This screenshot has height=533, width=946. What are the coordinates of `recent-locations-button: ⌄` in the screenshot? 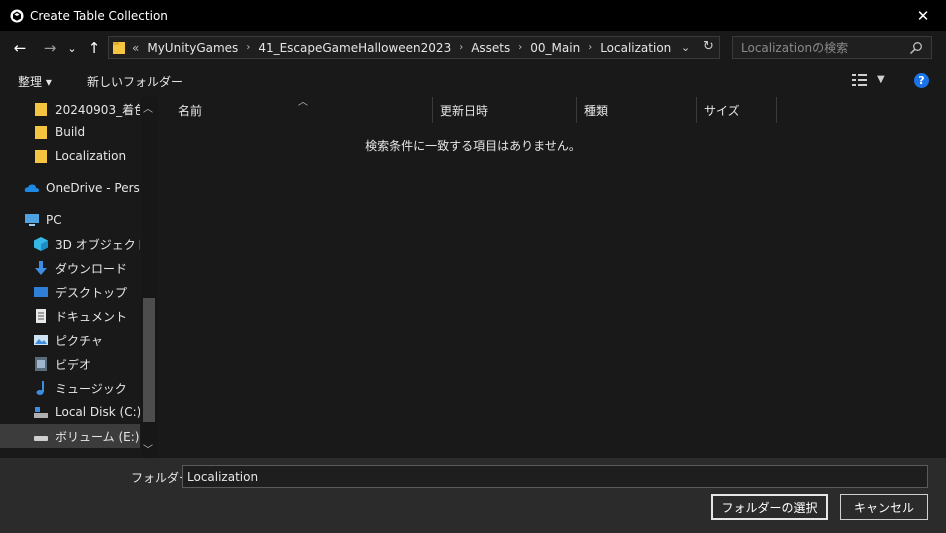 It's located at (72, 48).